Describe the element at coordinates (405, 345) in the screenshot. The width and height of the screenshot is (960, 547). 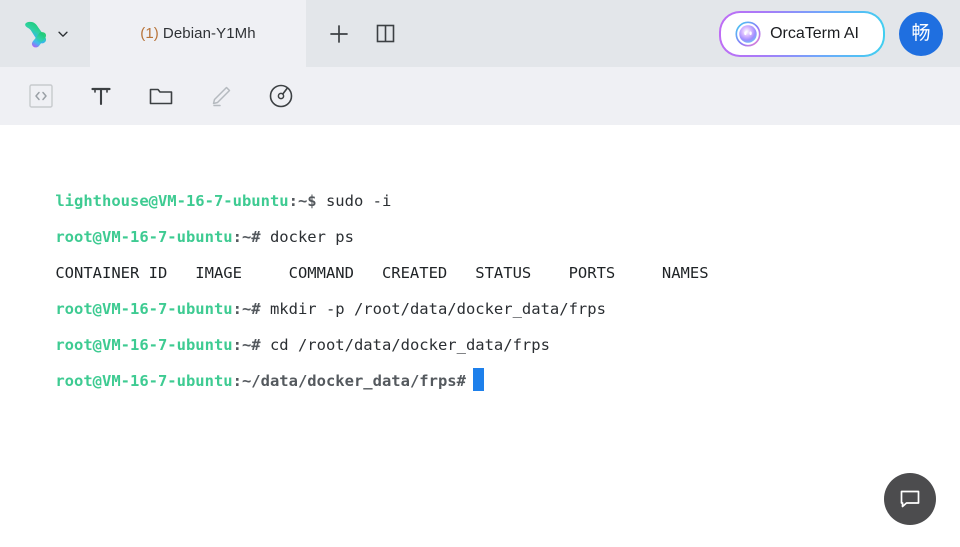
I see `prompt-command: cd /root/data/docker_data/frps` at that location.